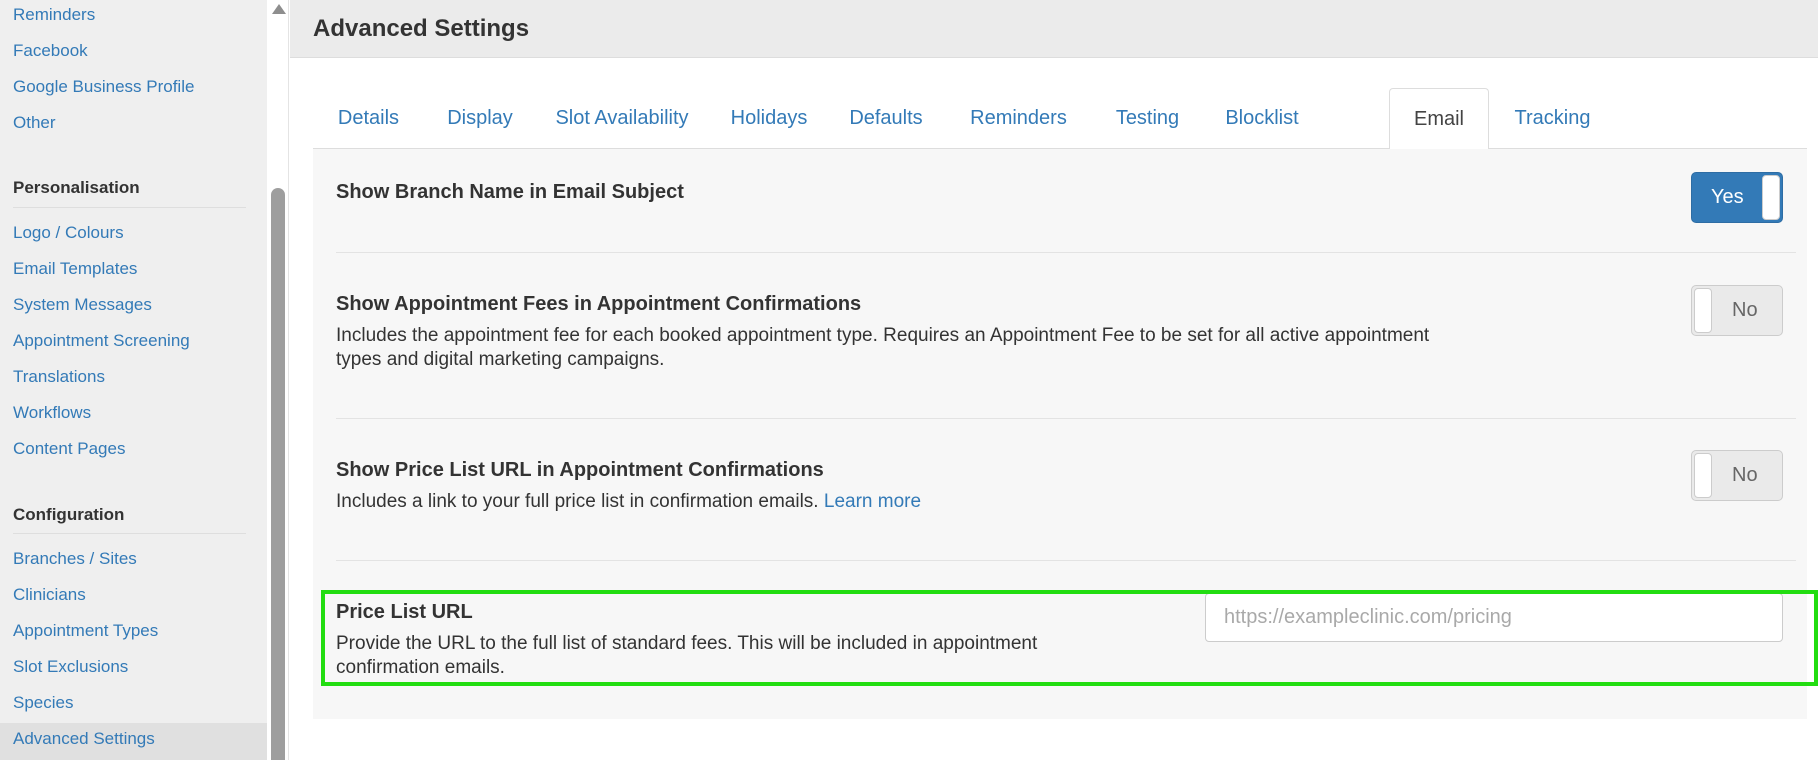 Image resolution: width=1818 pixels, height=760 pixels. Describe the element at coordinates (52, 413) in the screenshot. I see `sidebar-item-workflows: Workflows` at that location.